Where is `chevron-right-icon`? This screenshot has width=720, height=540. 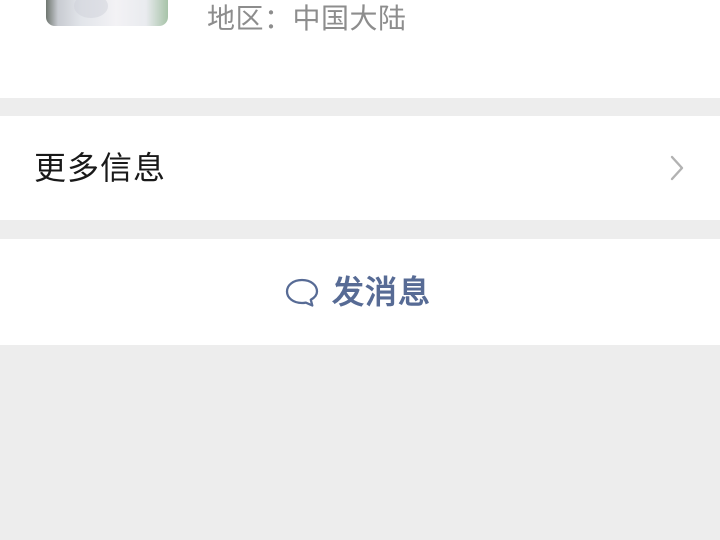
chevron-right-icon is located at coordinates (677, 168).